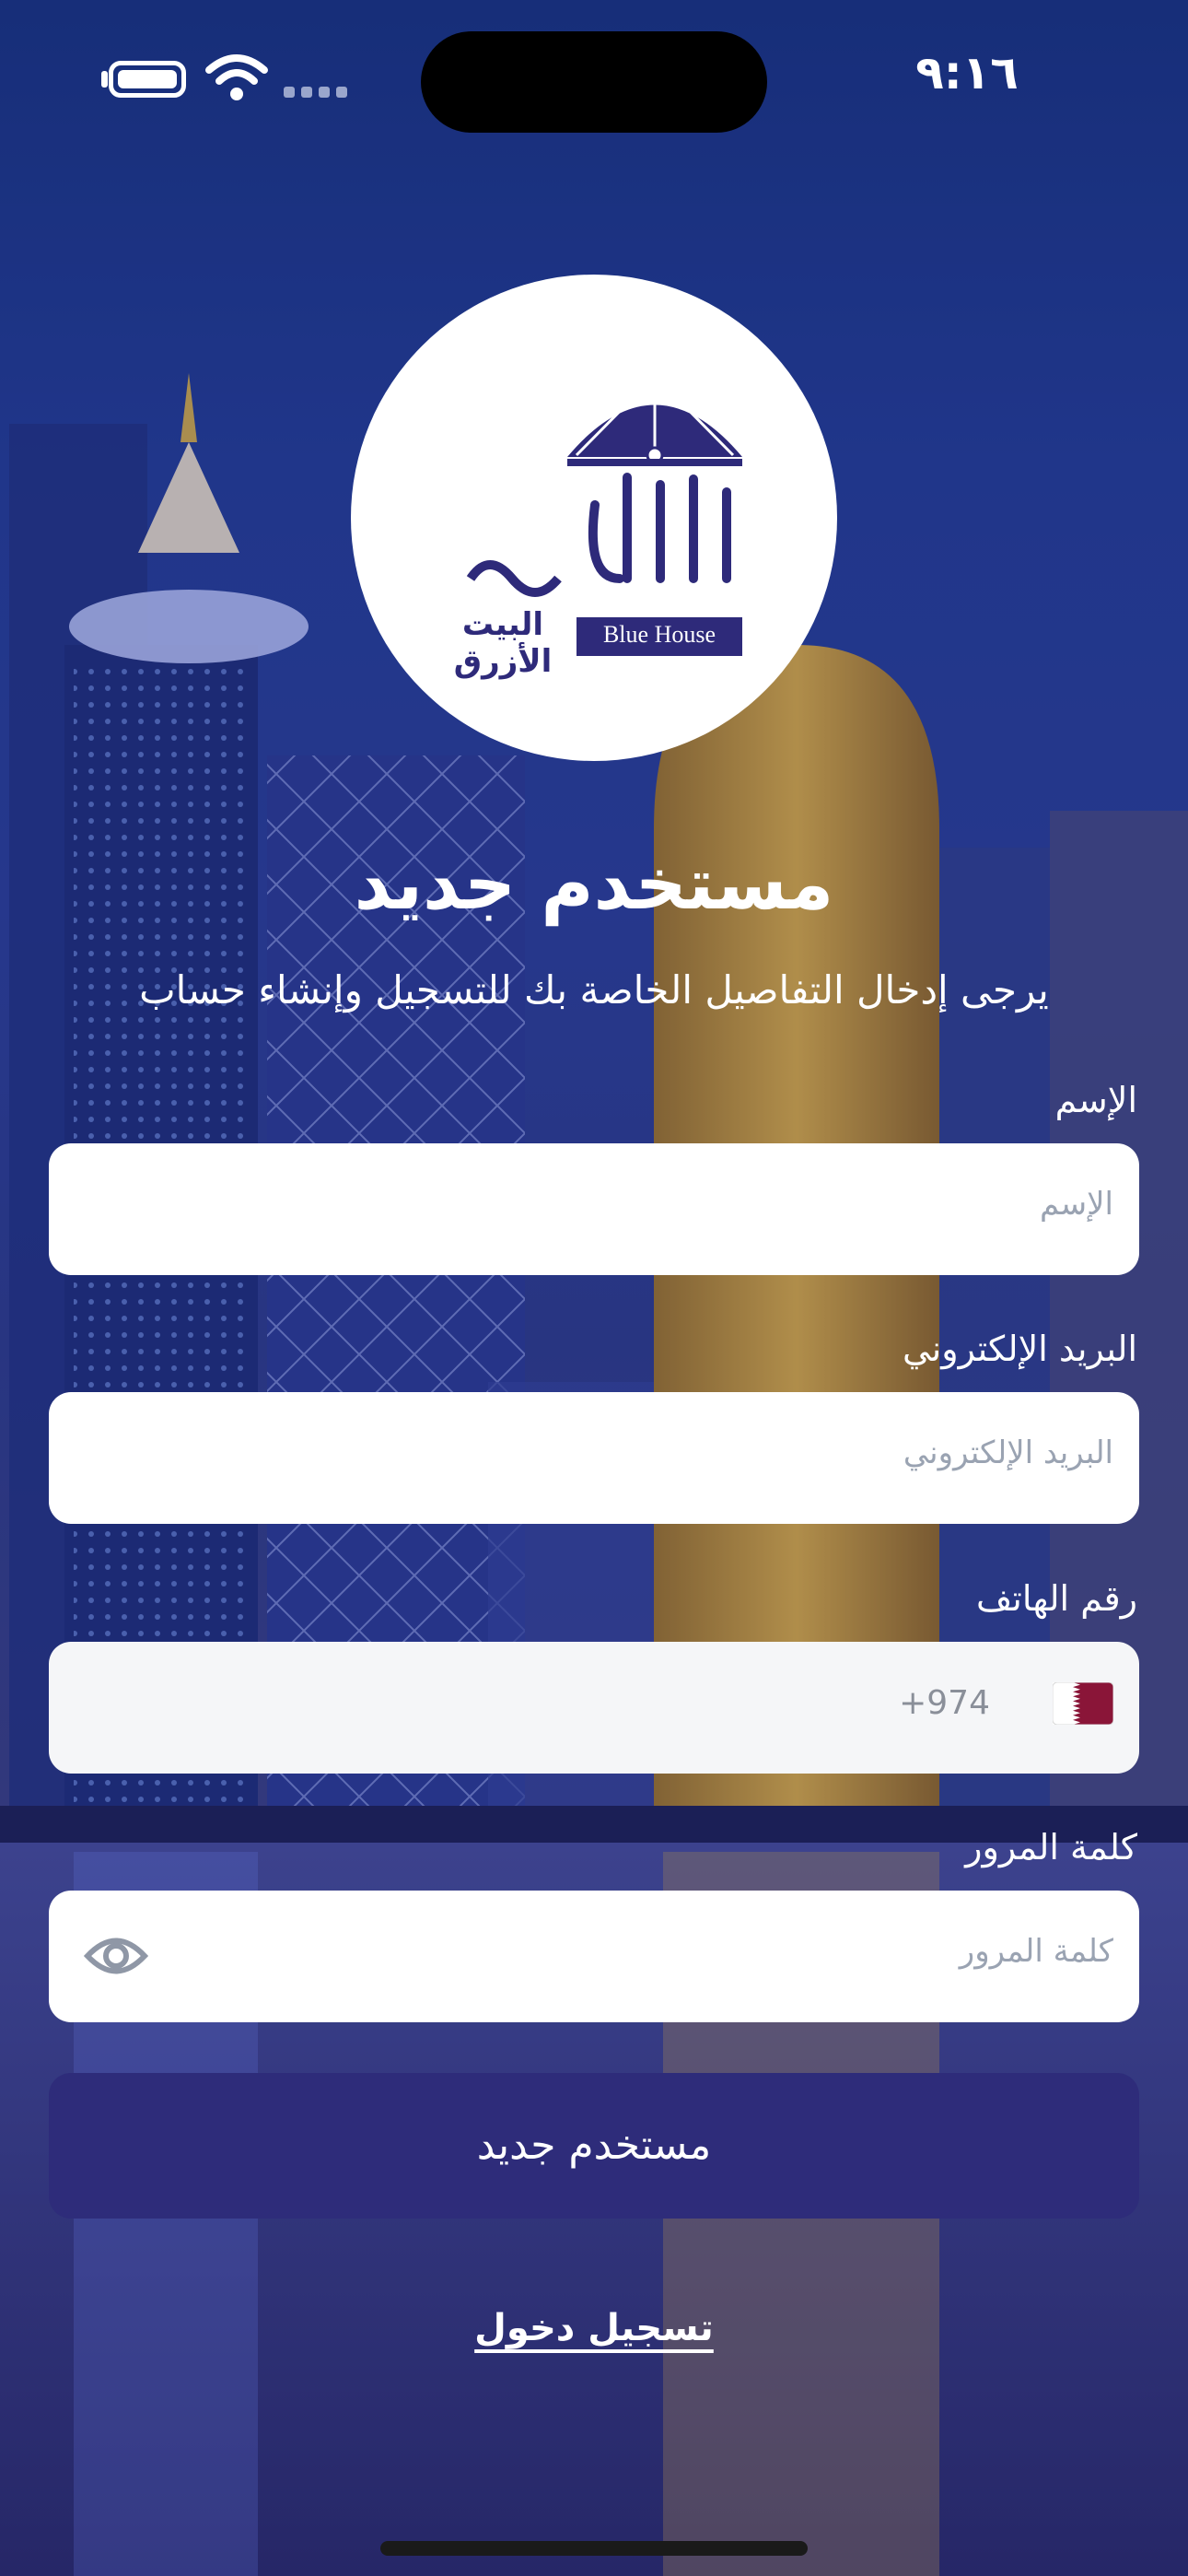 Image resolution: width=1188 pixels, height=2576 pixels. I want to click on email-placeholder: البريد الإلكتروني, so click(1008, 1452).